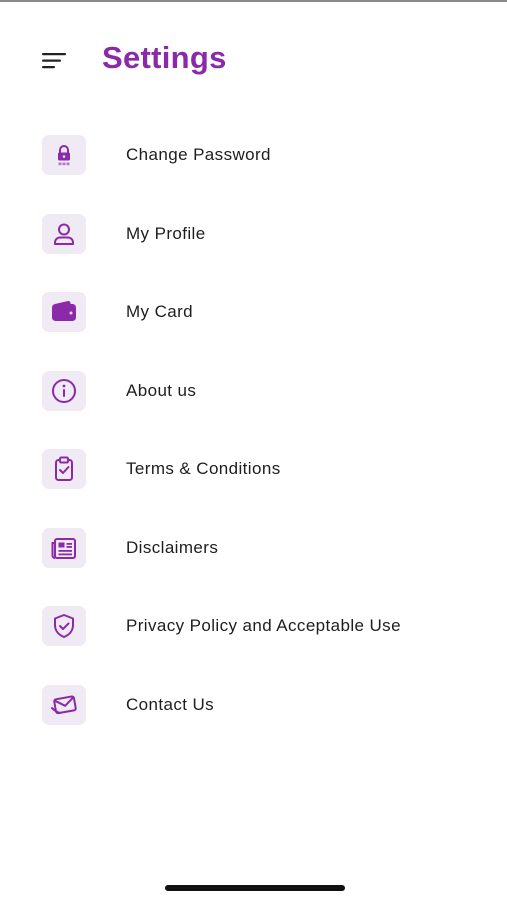 This screenshot has width=507, height=900. I want to click on top-divider, so click(253, 1).